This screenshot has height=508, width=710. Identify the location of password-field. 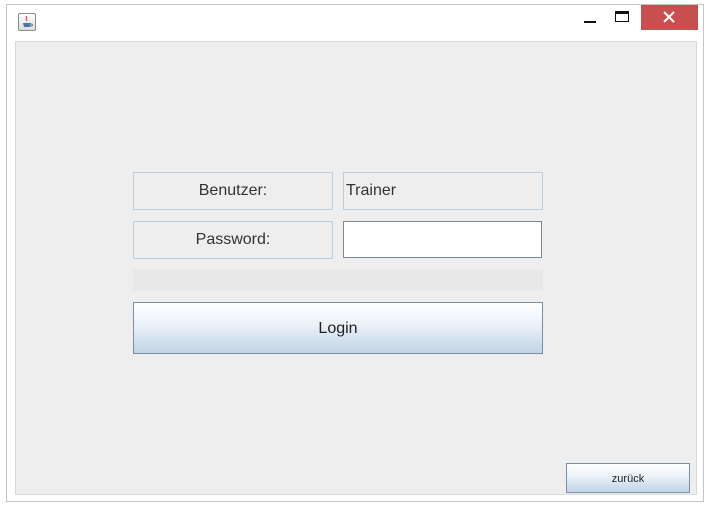
(442, 239).